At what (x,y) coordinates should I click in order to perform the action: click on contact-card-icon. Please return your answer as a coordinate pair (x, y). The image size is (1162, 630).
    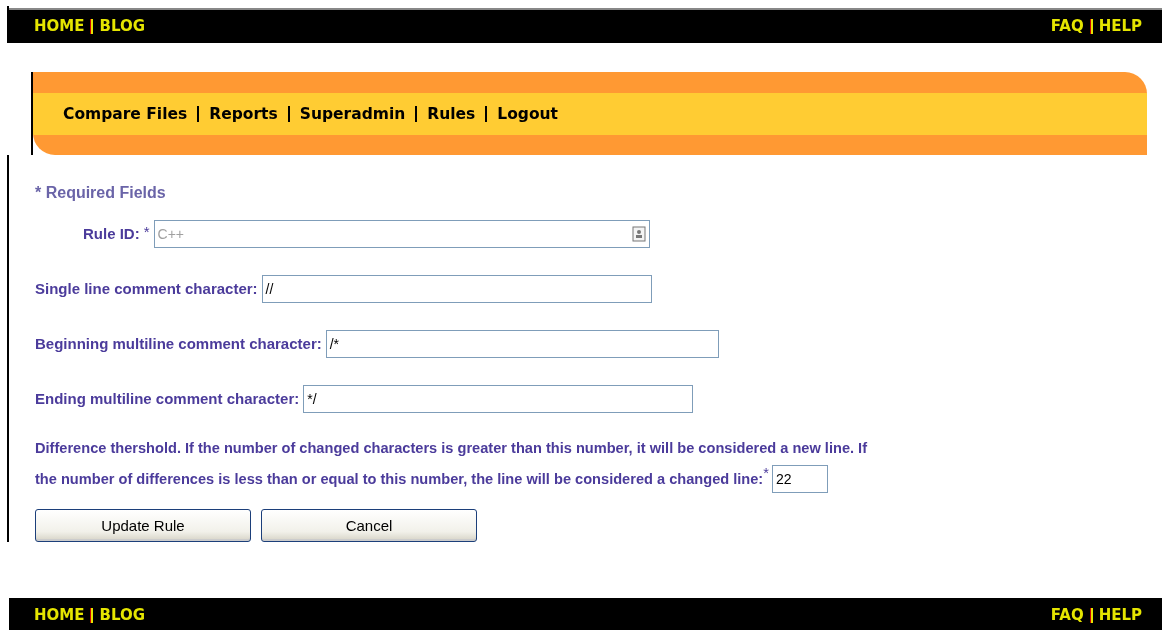
    Looking at the image, I should click on (638, 233).